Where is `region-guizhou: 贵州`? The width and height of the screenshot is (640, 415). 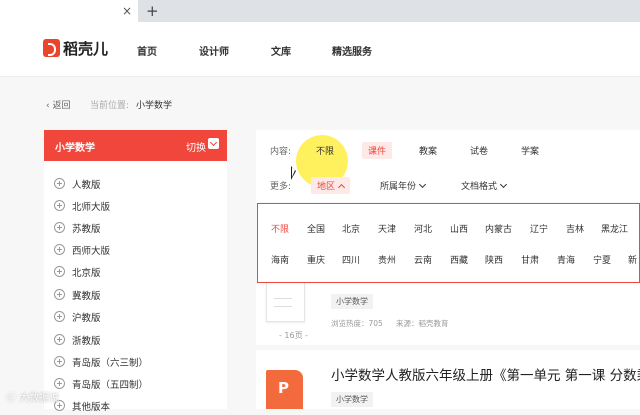 region-guizhou: 贵州 is located at coordinates (387, 259).